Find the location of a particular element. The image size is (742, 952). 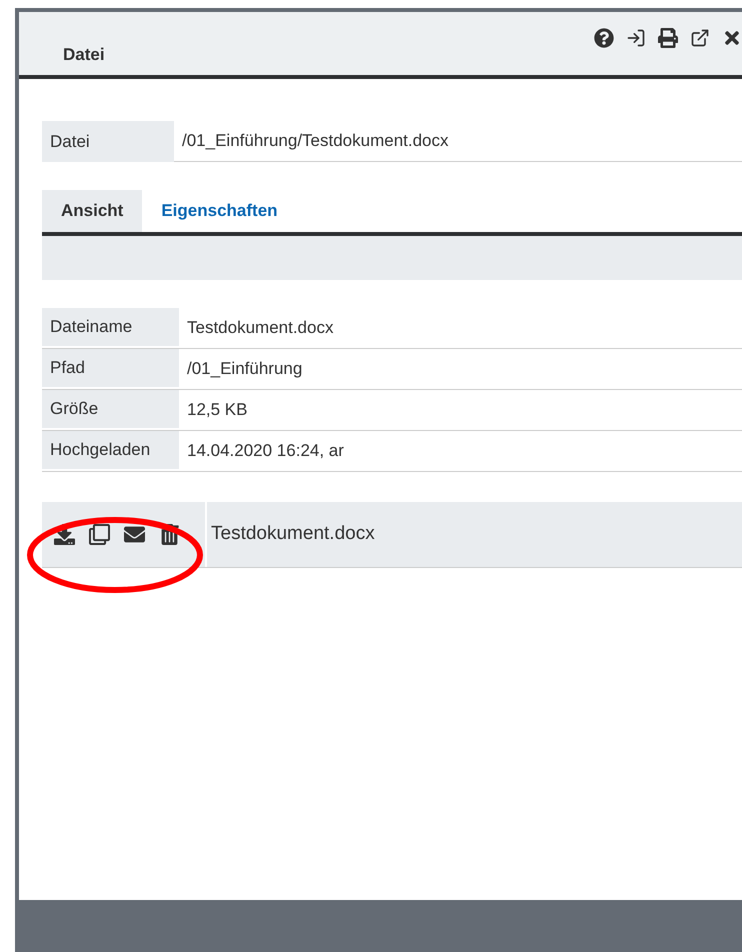

help-icon is located at coordinates (604, 38).